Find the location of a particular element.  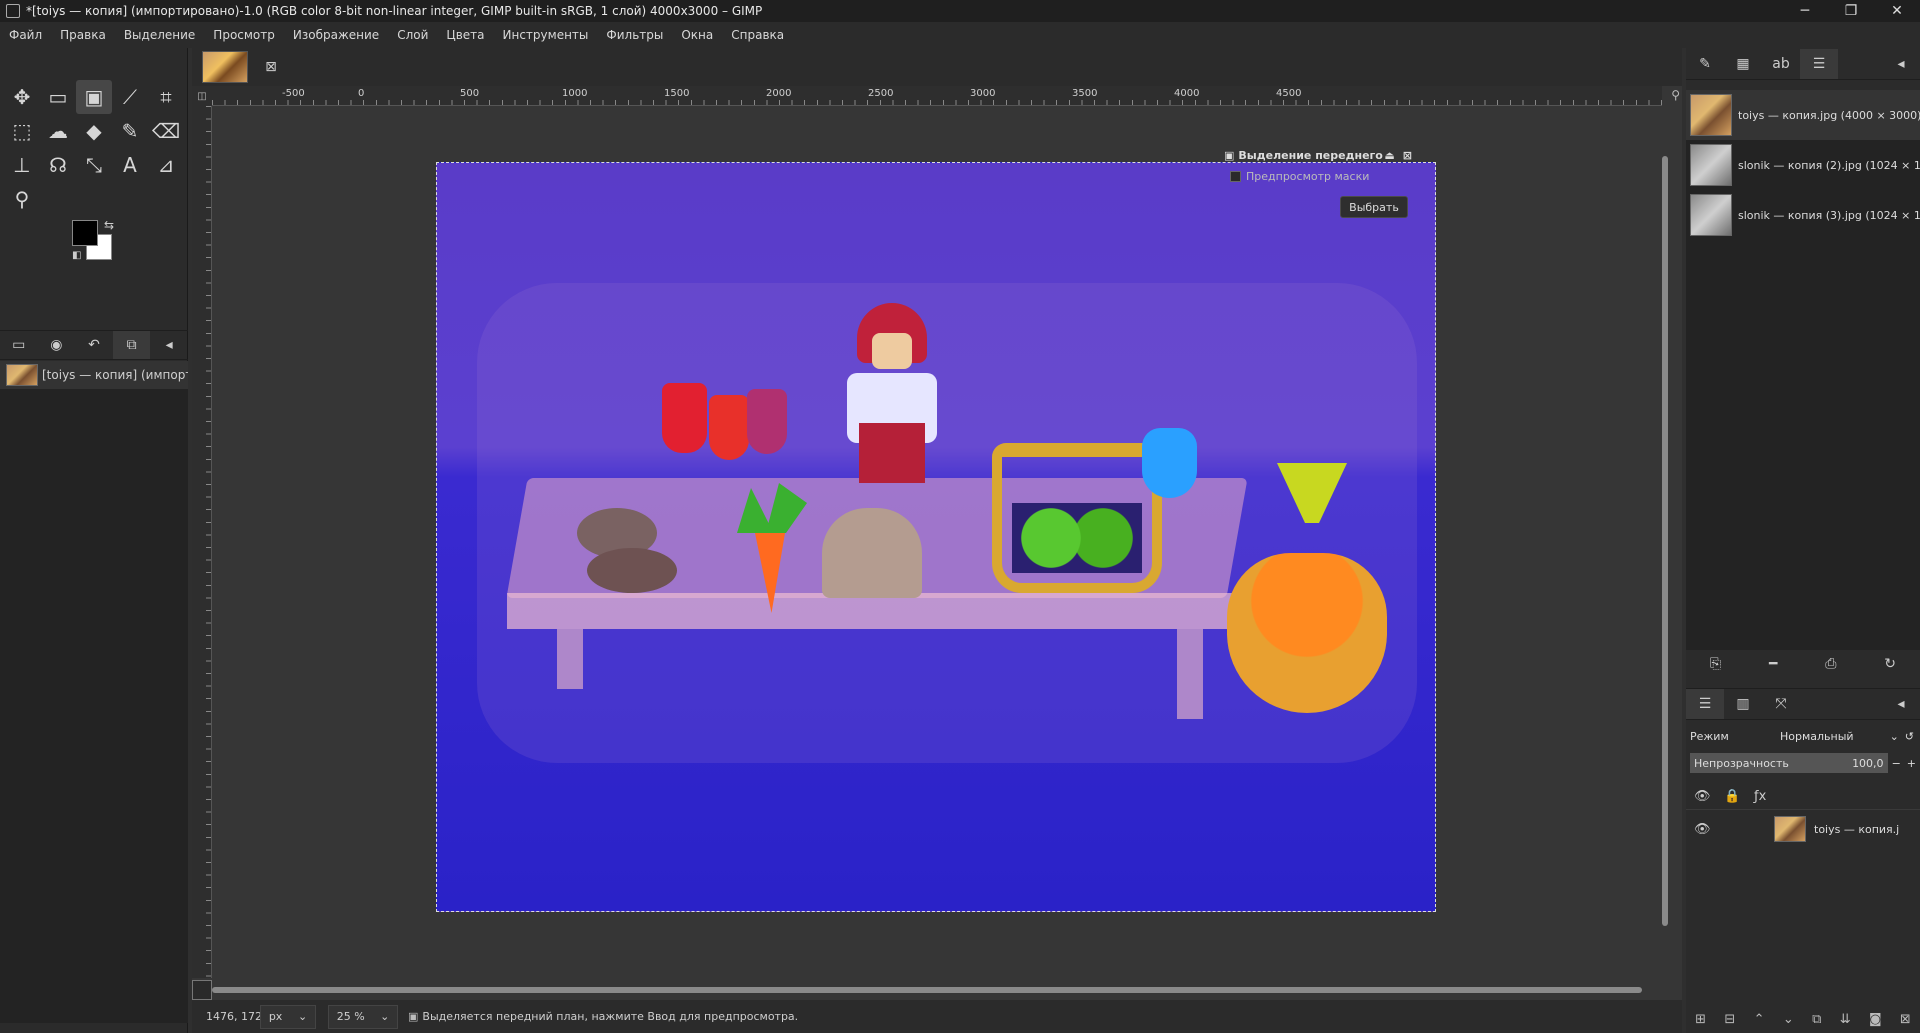

right-dock-tabs-top: ✎ ▦ ab ☰ ◂ is located at coordinates (1803, 64).